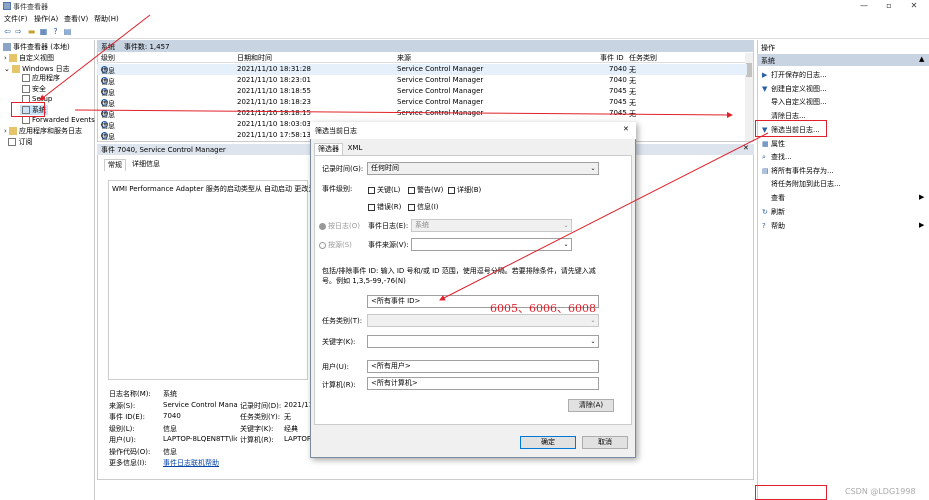 The height and width of the screenshot is (500, 929). What do you see at coordinates (604, 216) in the screenshot?
I see `arrow-to-event-id` at bounding box center [604, 216].